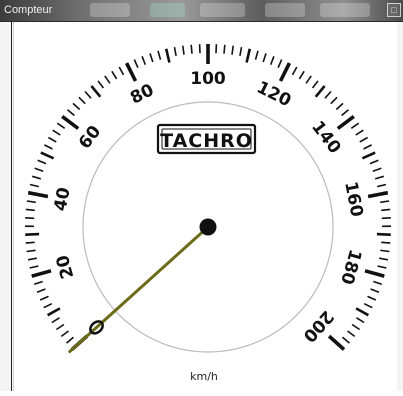  I want to click on scale-label: 60, so click(90, 137).